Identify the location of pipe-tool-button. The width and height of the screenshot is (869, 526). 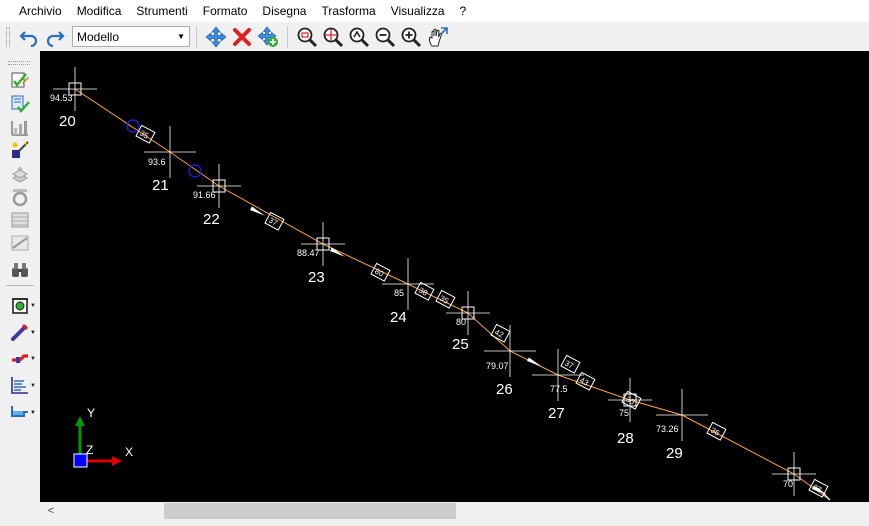
(20, 332).